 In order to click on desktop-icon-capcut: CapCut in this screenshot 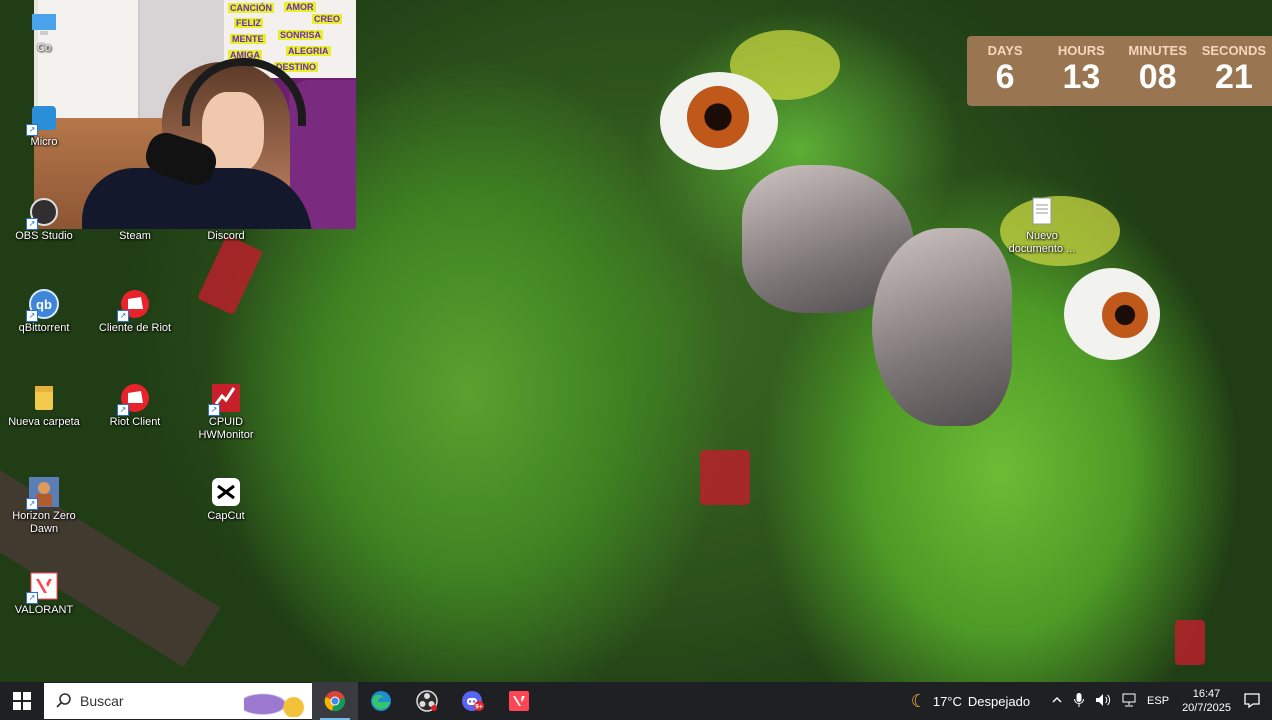, I will do `click(226, 499)`.